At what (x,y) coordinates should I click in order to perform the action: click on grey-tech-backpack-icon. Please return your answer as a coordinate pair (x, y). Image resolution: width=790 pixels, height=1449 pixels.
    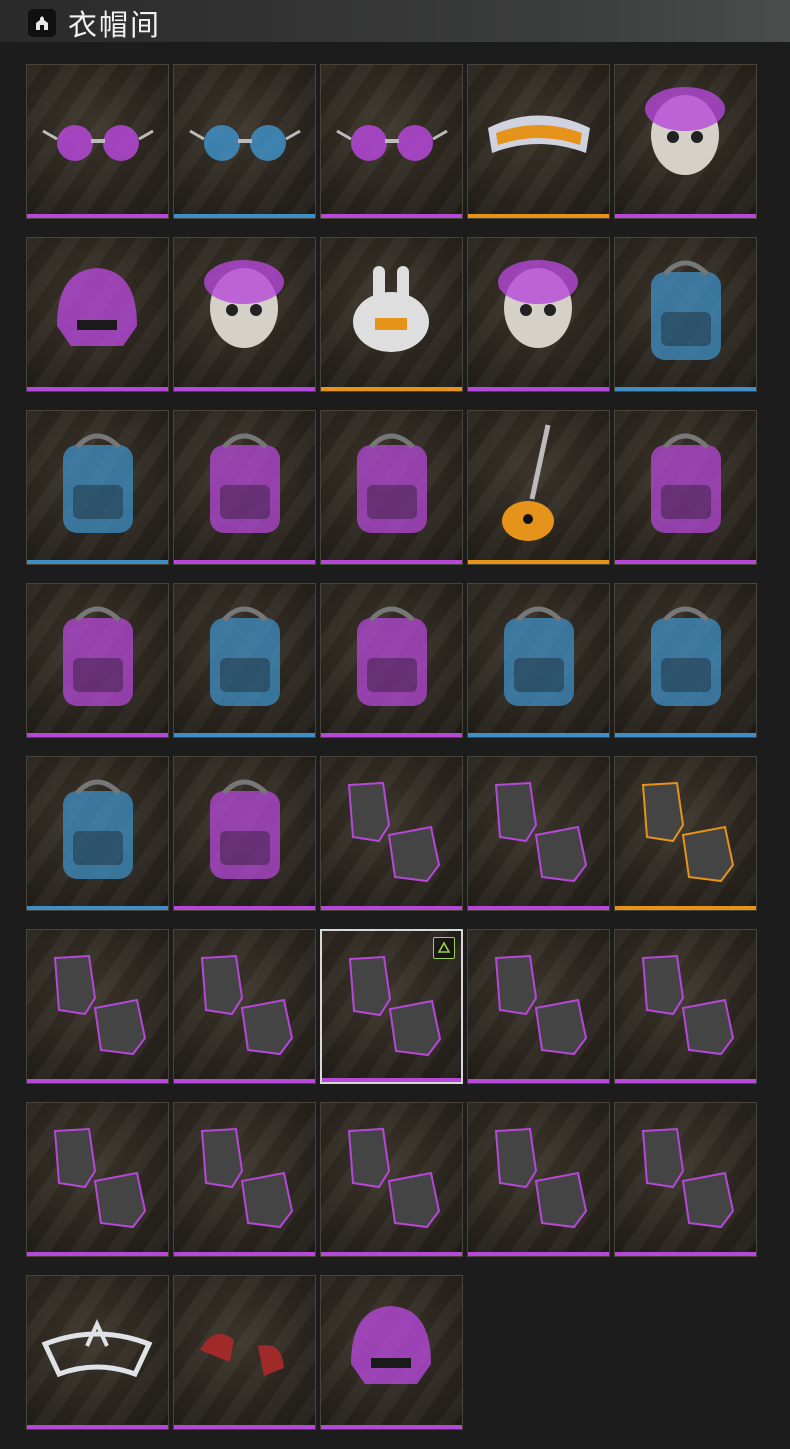
    Looking at the image, I should click on (244, 831).